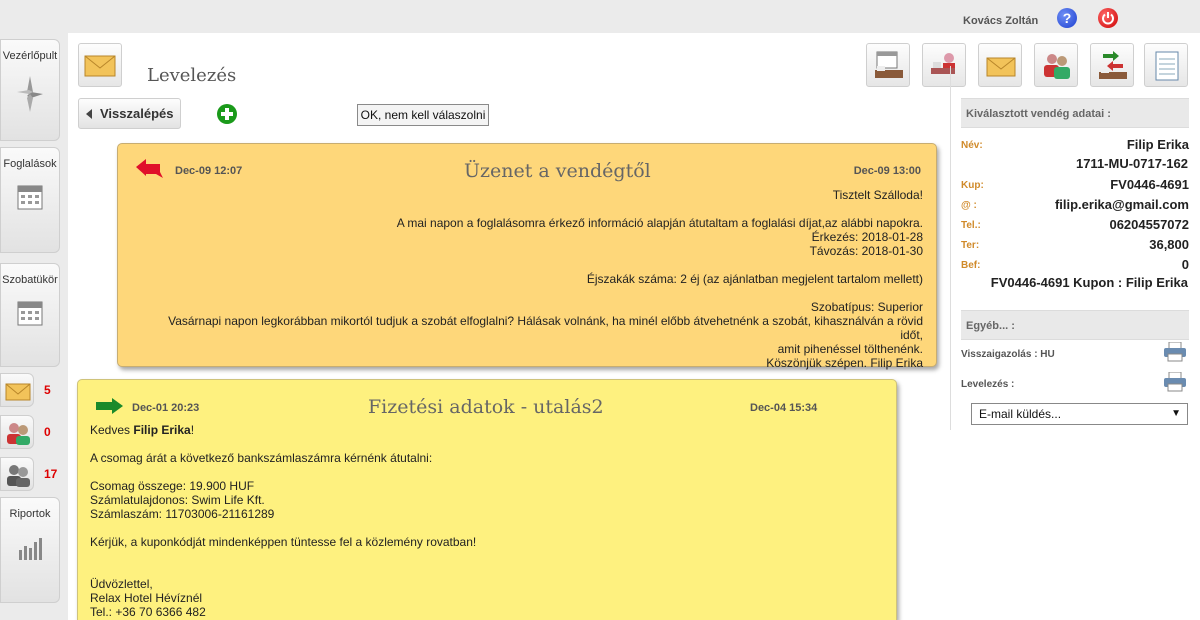  I want to click on bar-chart-icon, so click(30, 549).